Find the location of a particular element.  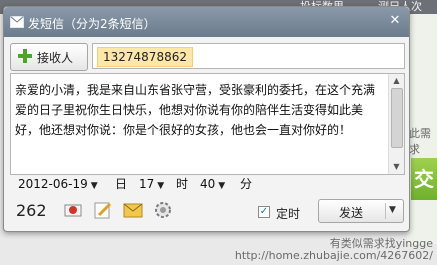

background-side-text: 此需求 is located at coordinates (420, 141).